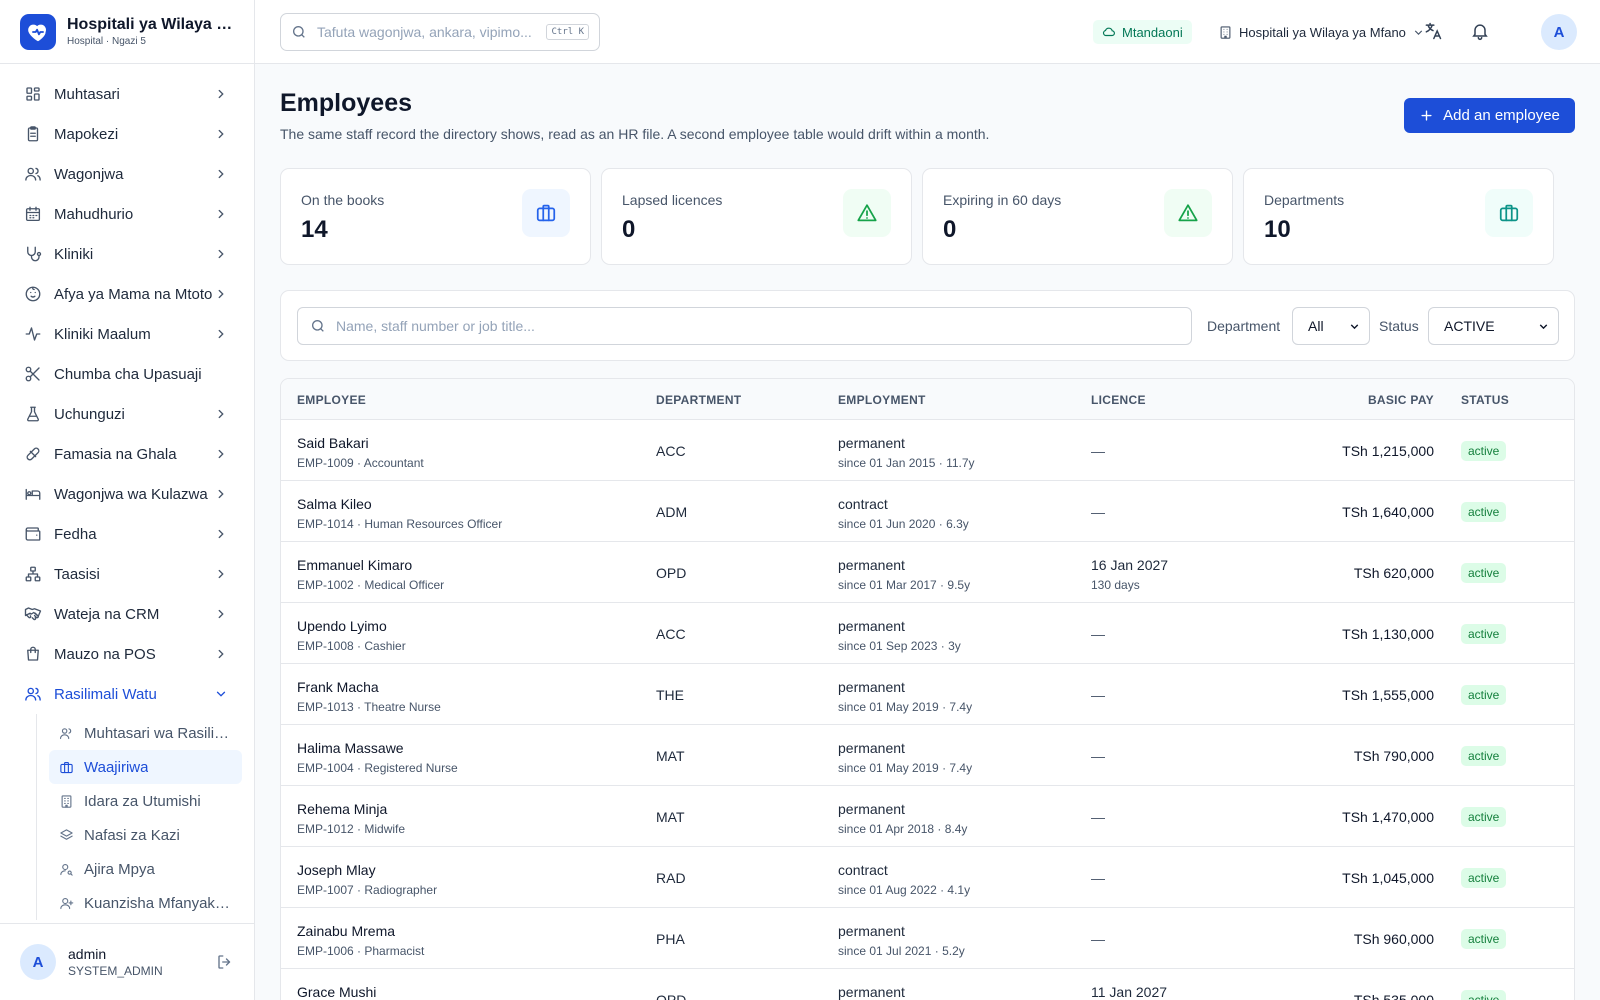 The image size is (1600, 1000). What do you see at coordinates (145, 869) in the screenshot?
I see `subnav-item-ajira-mpya: Ajira Mpya` at bounding box center [145, 869].